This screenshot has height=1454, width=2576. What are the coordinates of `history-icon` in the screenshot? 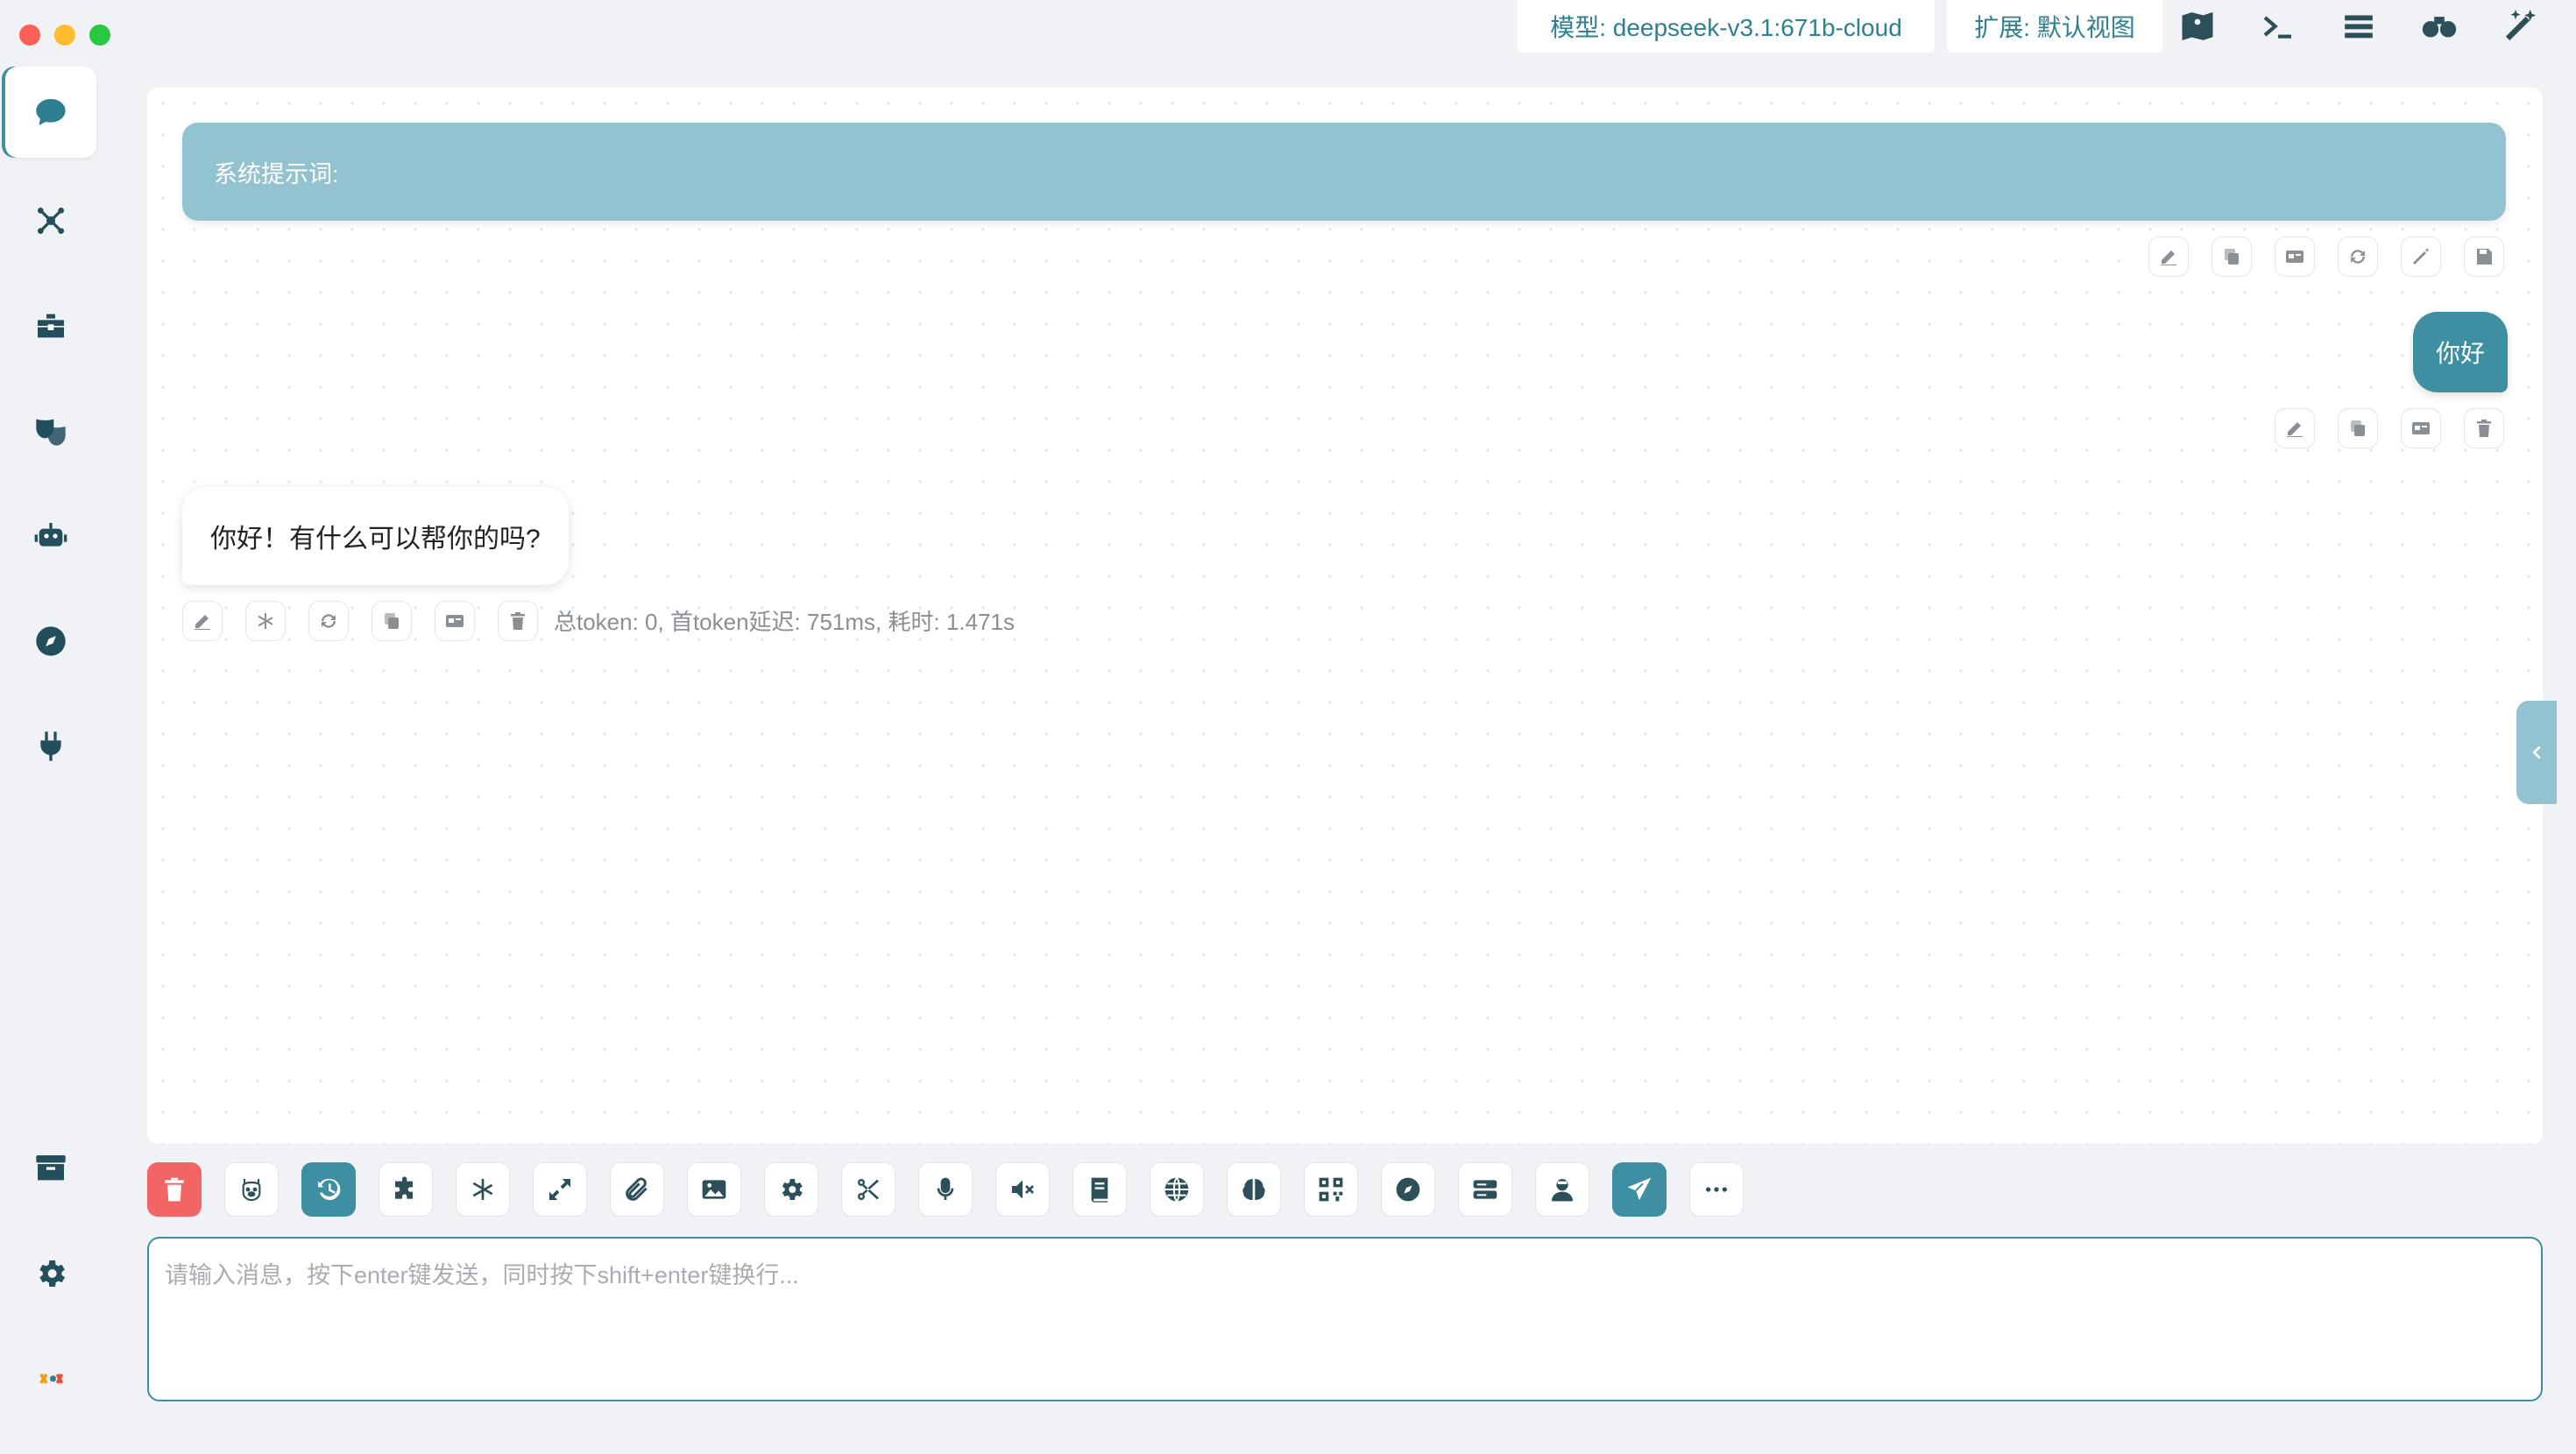 It's located at (329, 1189).